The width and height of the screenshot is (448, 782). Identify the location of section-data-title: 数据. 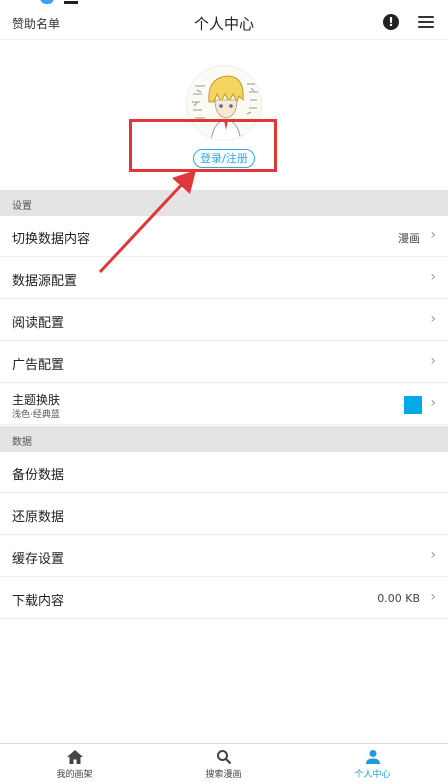
(22, 442).